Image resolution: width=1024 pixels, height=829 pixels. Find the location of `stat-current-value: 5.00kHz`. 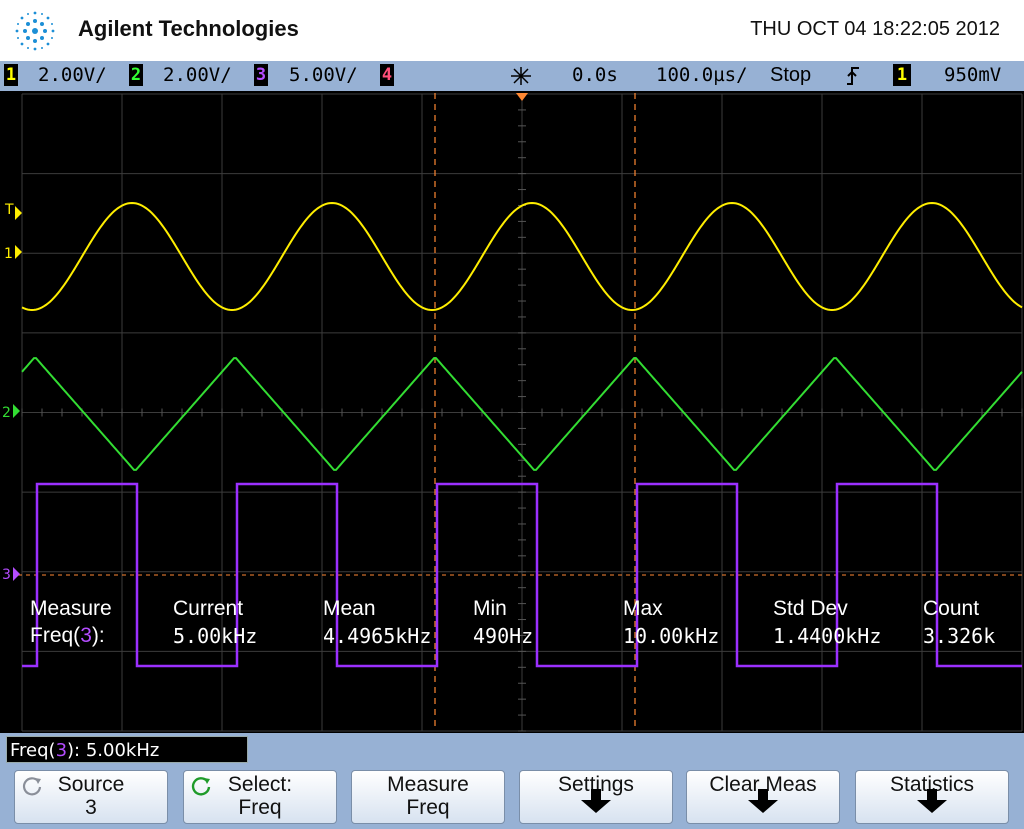

stat-current-value: 5.00kHz is located at coordinates (215, 636).